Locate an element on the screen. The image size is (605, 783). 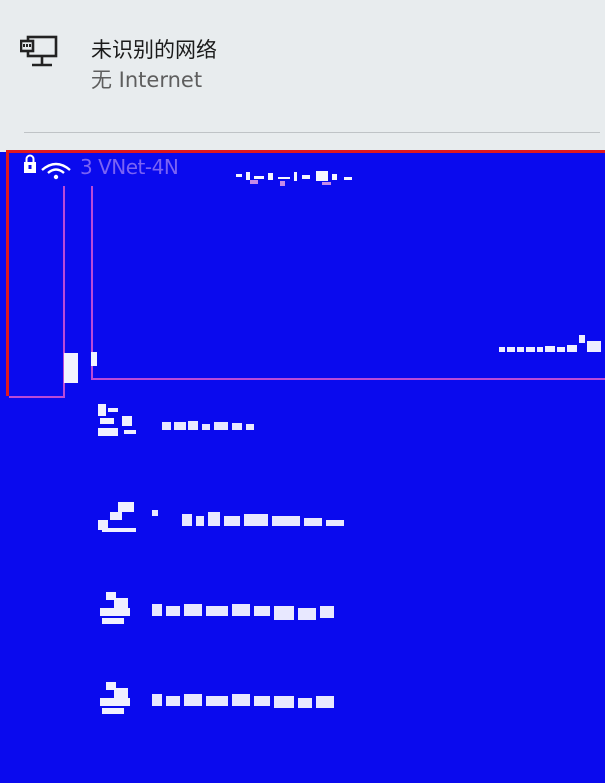
wifi-icon is located at coordinates (56, 169).